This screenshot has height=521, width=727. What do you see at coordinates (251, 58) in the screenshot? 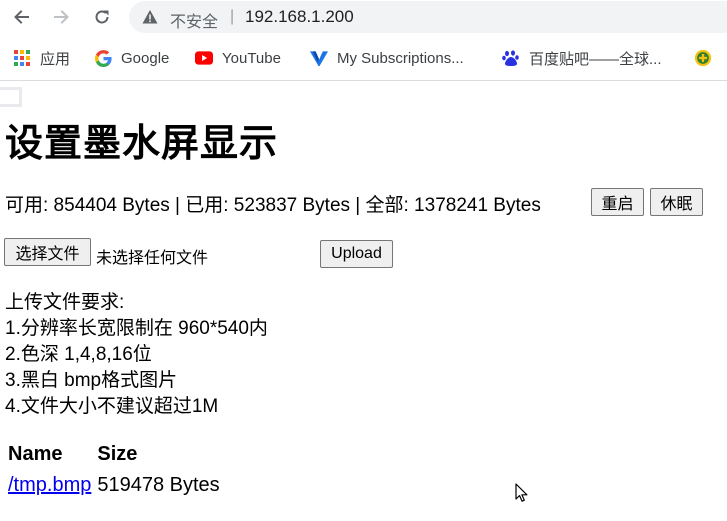
I see `bookmark-label: YouTube` at bounding box center [251, 58].